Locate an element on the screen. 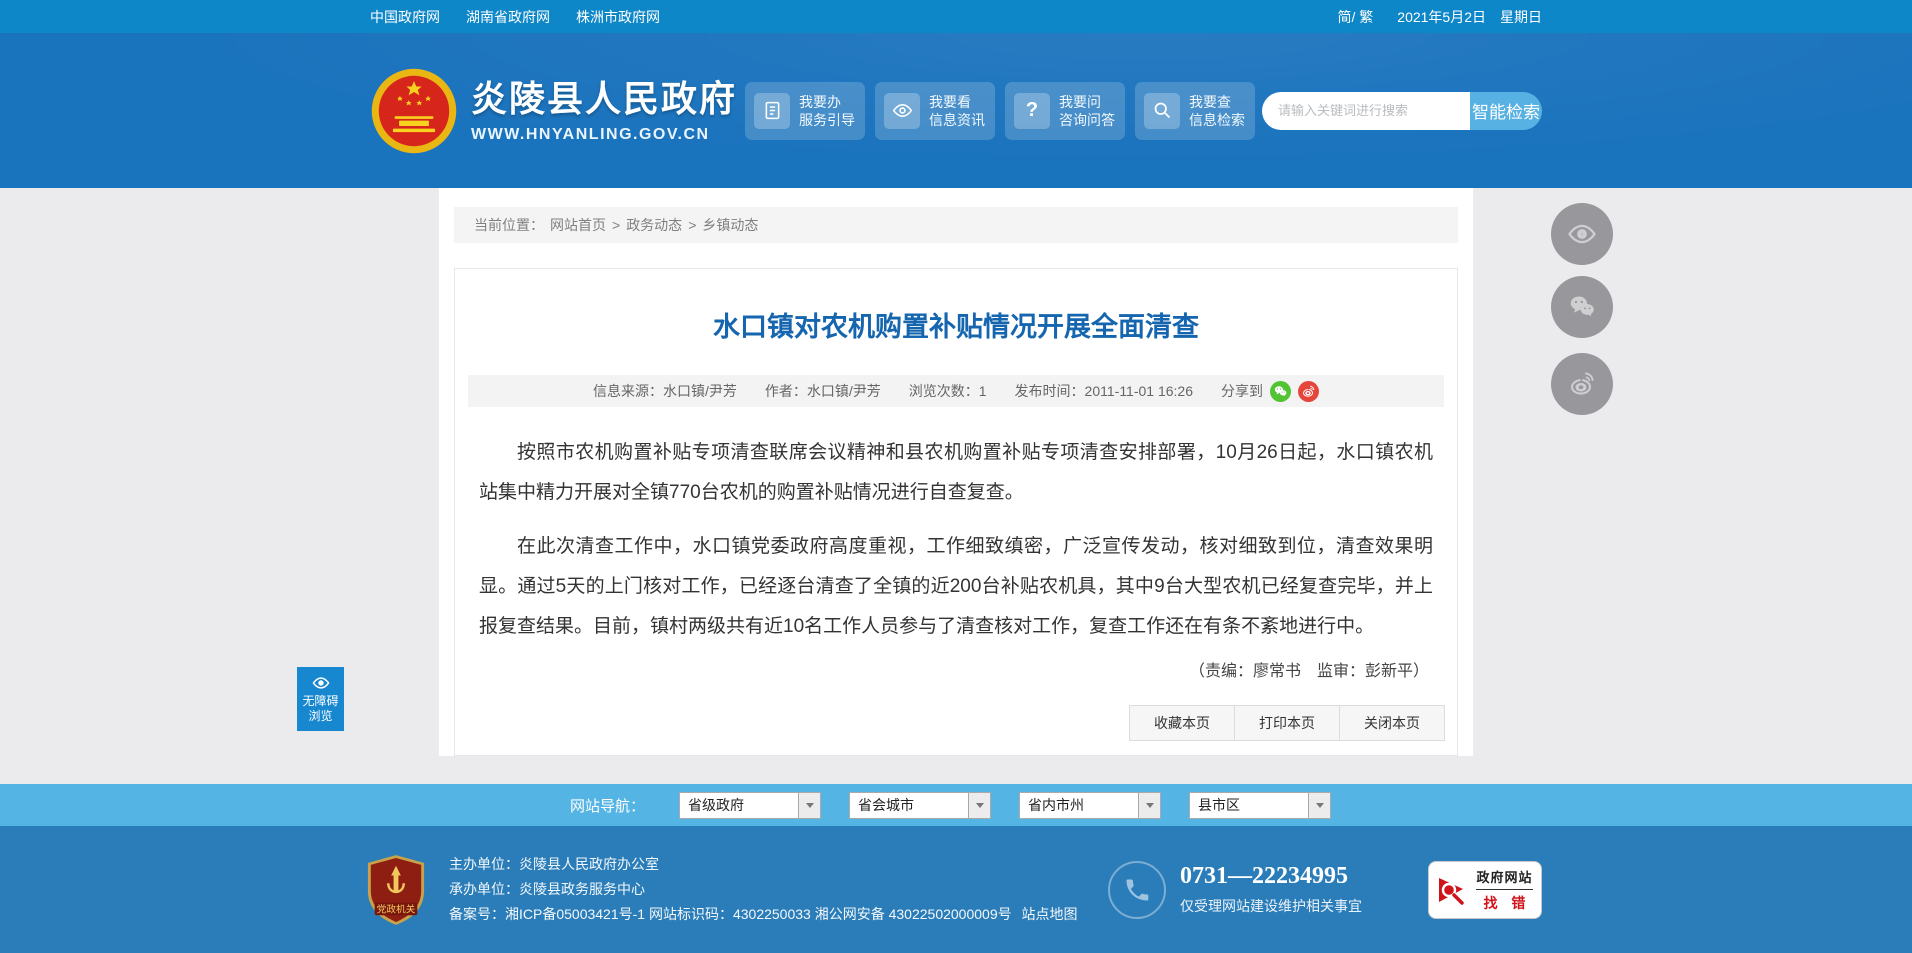 This screenshot has height=953, width=1912. select-value: 县市区 is located at coordinates (1219, 805).